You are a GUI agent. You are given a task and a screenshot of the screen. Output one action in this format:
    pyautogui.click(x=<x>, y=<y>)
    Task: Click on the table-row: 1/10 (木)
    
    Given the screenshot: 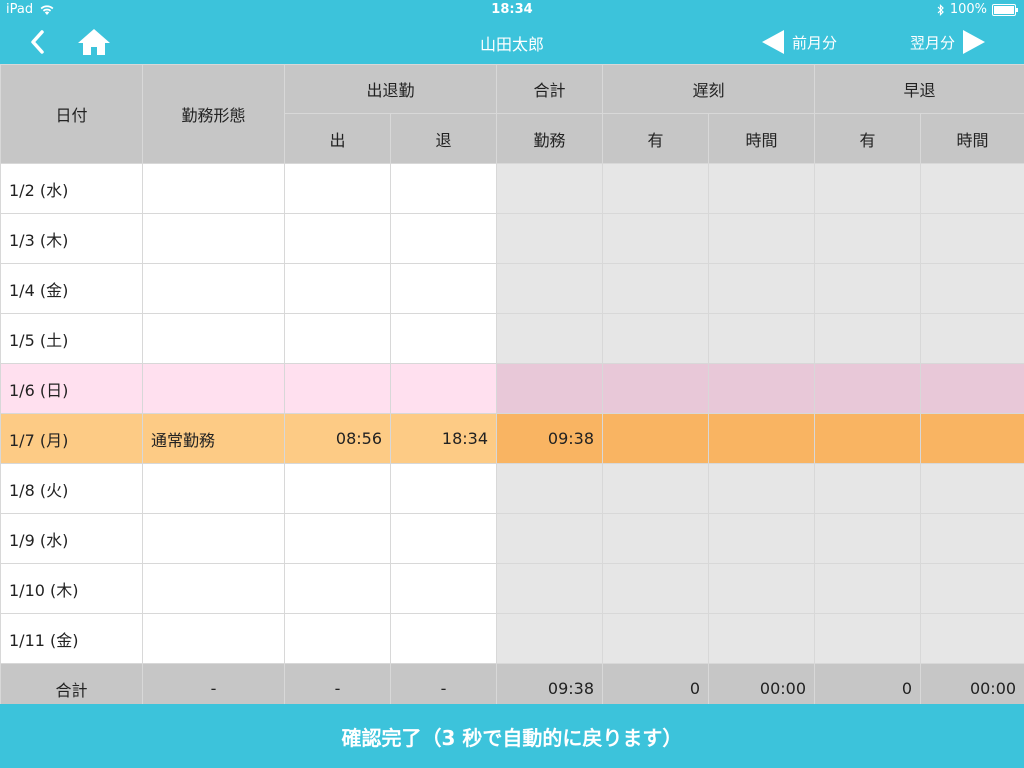 What is the action you would take?
    pyautogui.click(x=512, y=588)
    